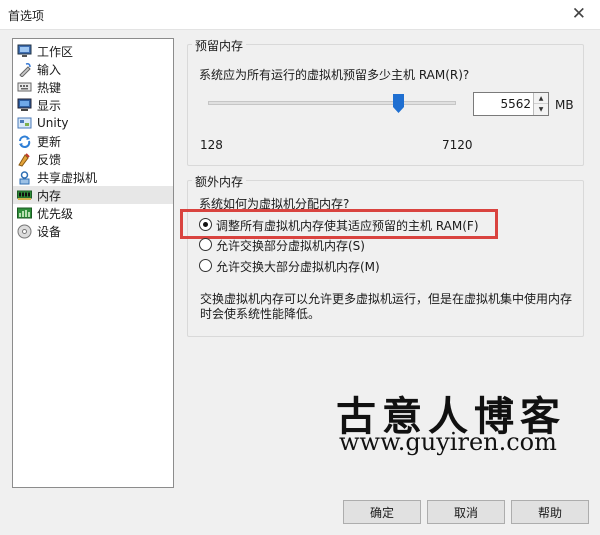 Image resolution: width=600 pixels, height=535 pixels. Describe the element at coordinates (49, 141) in the screenshot. I see `sidebar-item-label: 更新` at that location.